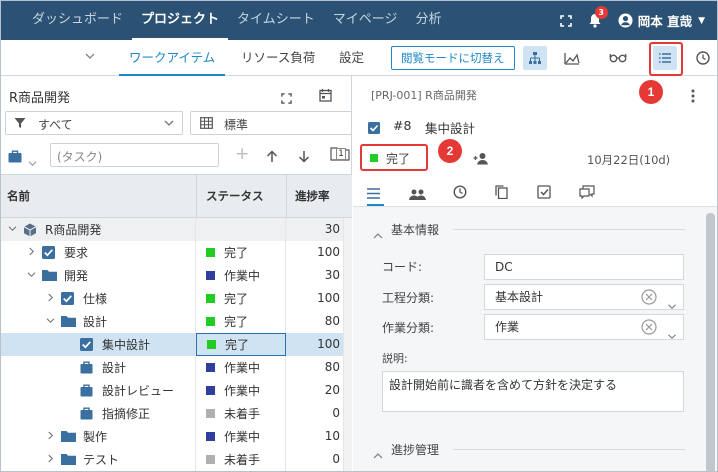 The image size is (718, 472). I want to click on arrow-up-icon, so click(272, 157).